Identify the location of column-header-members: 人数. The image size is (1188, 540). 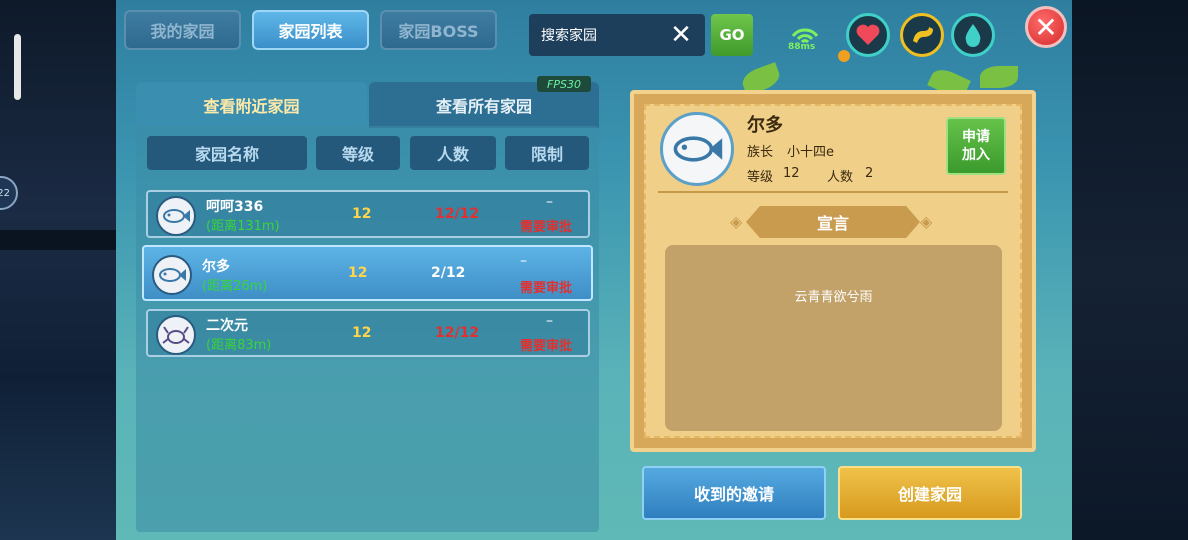
(453, 153).